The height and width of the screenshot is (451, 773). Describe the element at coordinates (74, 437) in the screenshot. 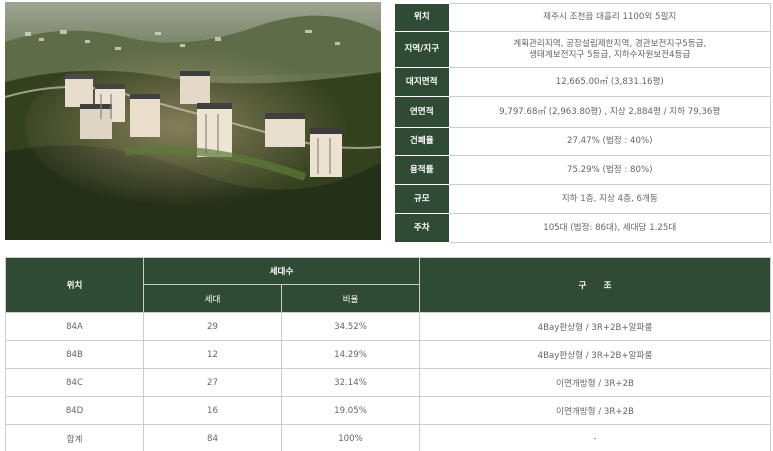

I see `unit-type: 합계` at that location.